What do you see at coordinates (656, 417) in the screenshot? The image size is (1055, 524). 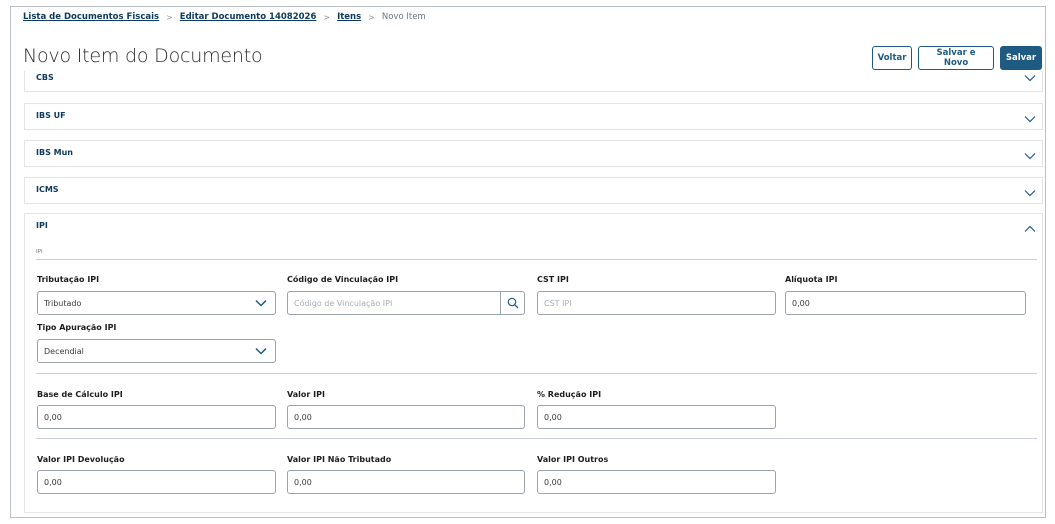 I see `reducao-ipi-input: 0,00` at bounding box center [656, 417].